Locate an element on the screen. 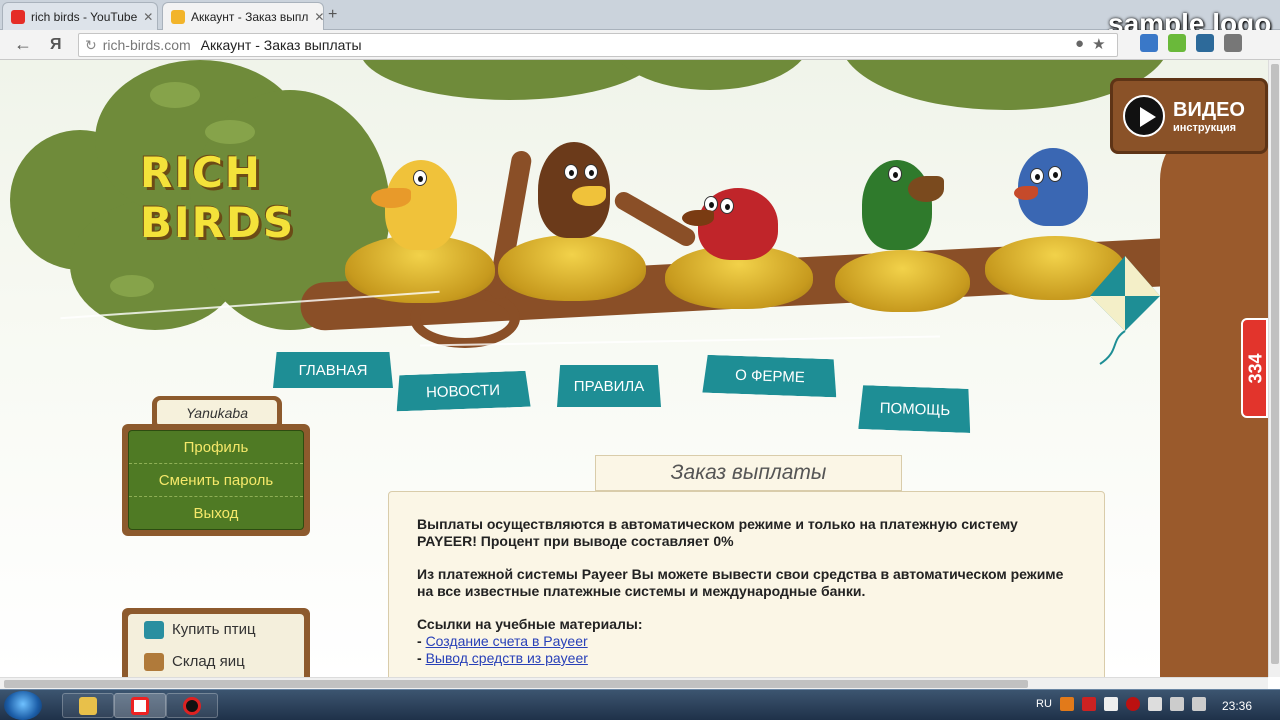 Image resolution: width=1280 pixels, height=720 pixels. download-arrow-icon is located at coordinates (1177, 43).